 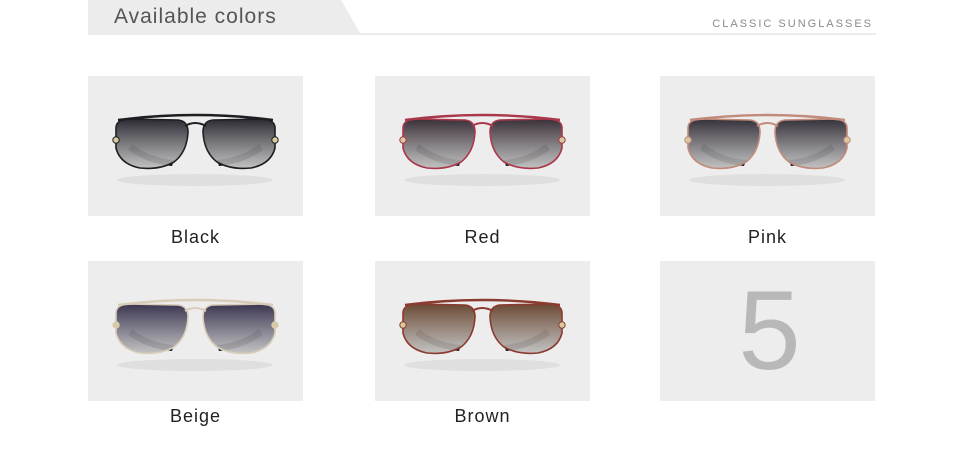 I want to click on color-label-brown: Brown, so click(x=482, y=416).